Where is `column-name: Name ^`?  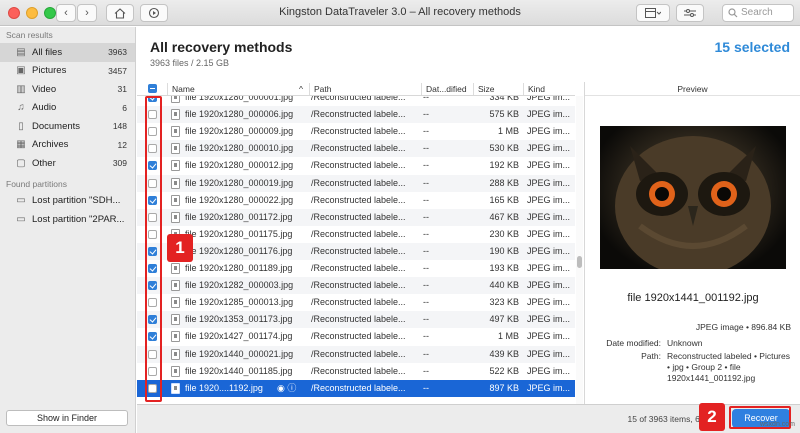
column-name: Name ^ is located at coordinates (238, 89).